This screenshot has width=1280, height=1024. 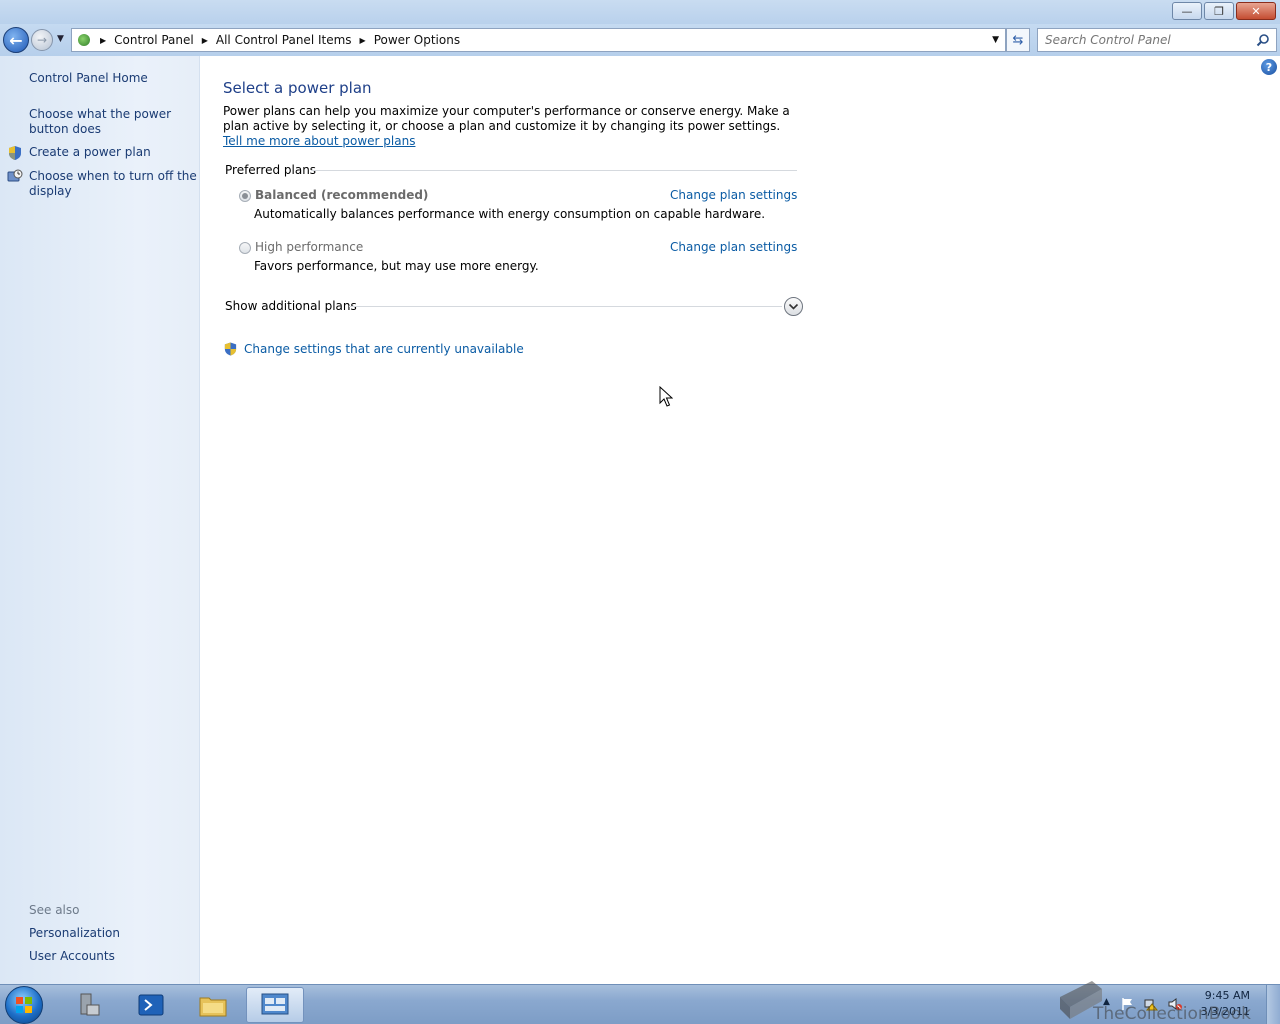 What do you see at coordinates (640, 12) in the screenshot?
I see `title-bar: — ❐ ✕` at bounding box center [640, 12].